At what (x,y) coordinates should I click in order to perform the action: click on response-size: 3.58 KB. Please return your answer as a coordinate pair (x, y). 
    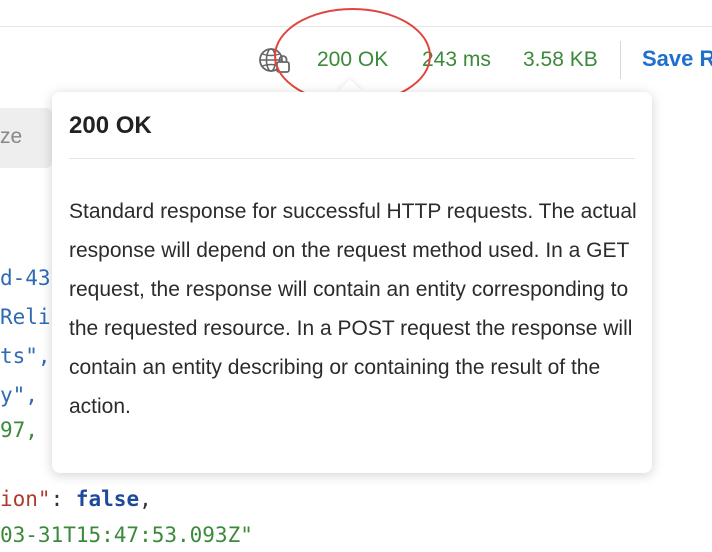
    Looking at the image, I should click on (560, 60).